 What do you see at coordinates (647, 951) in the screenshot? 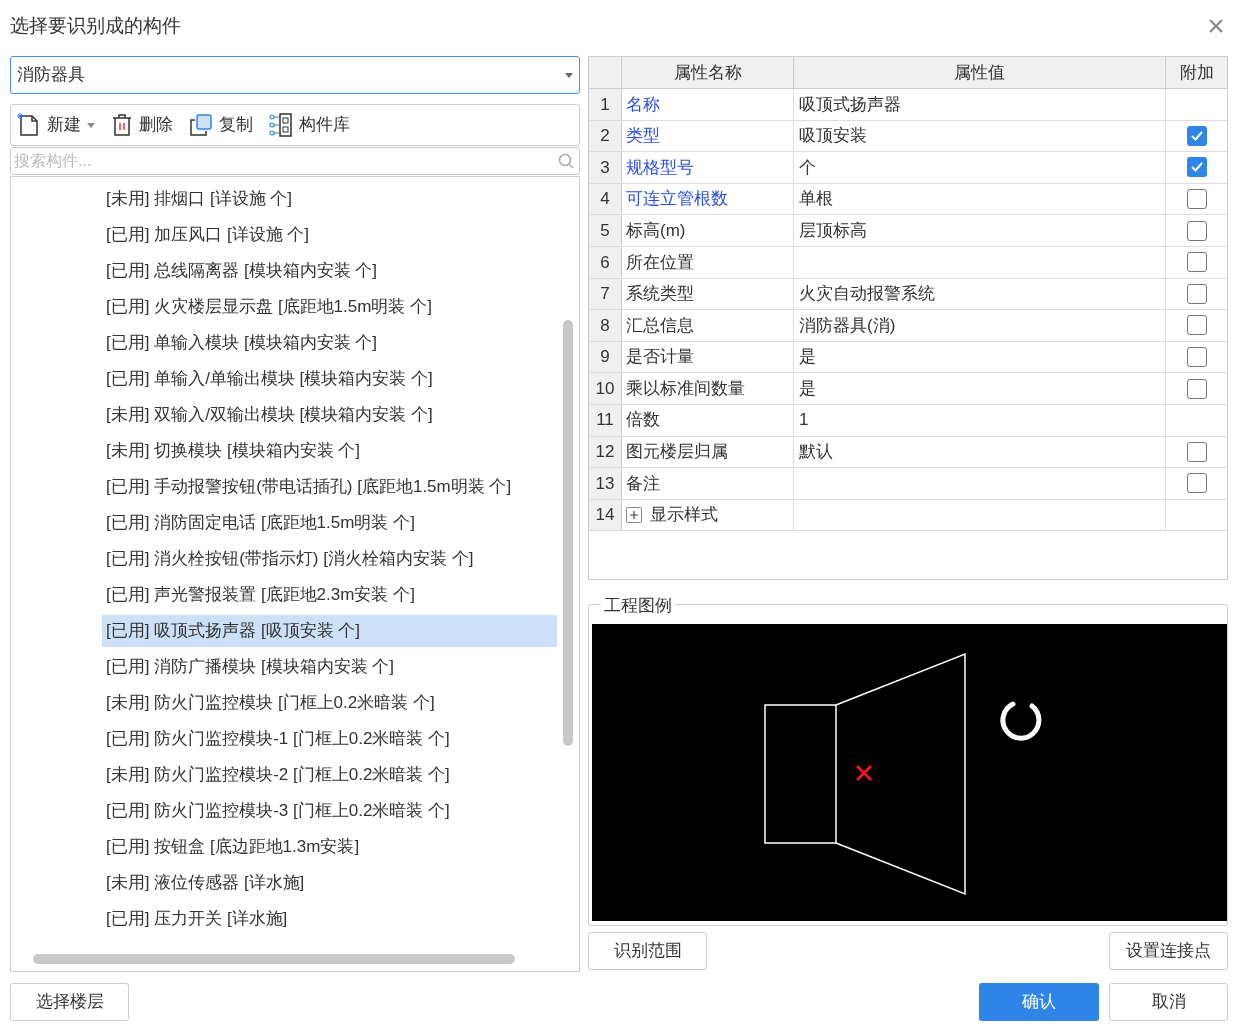
I see `recognition-range-button: 识别范围` at bounding box center [647, 951].